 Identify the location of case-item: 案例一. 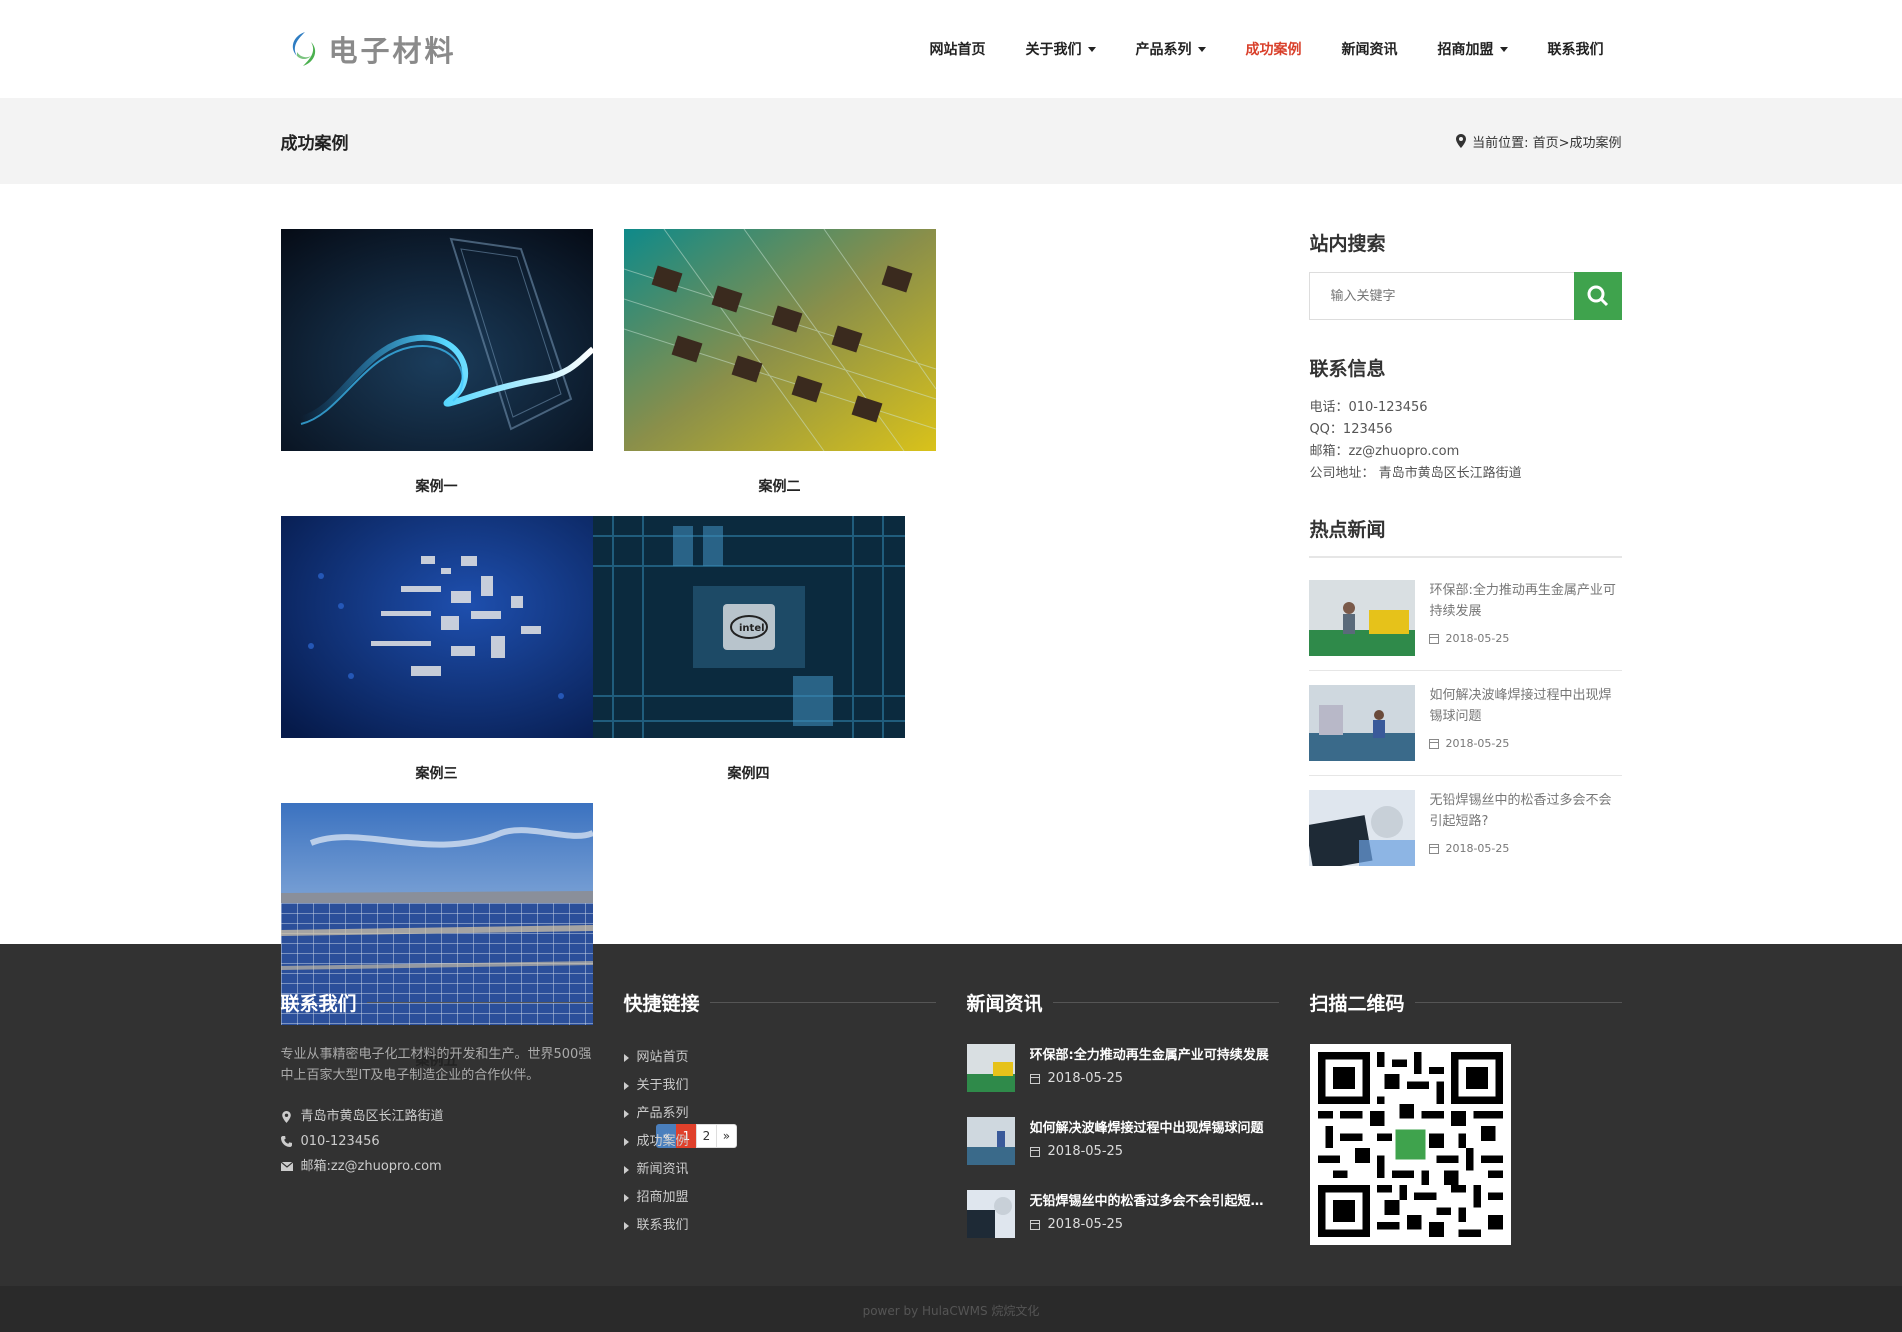
(436, 362).